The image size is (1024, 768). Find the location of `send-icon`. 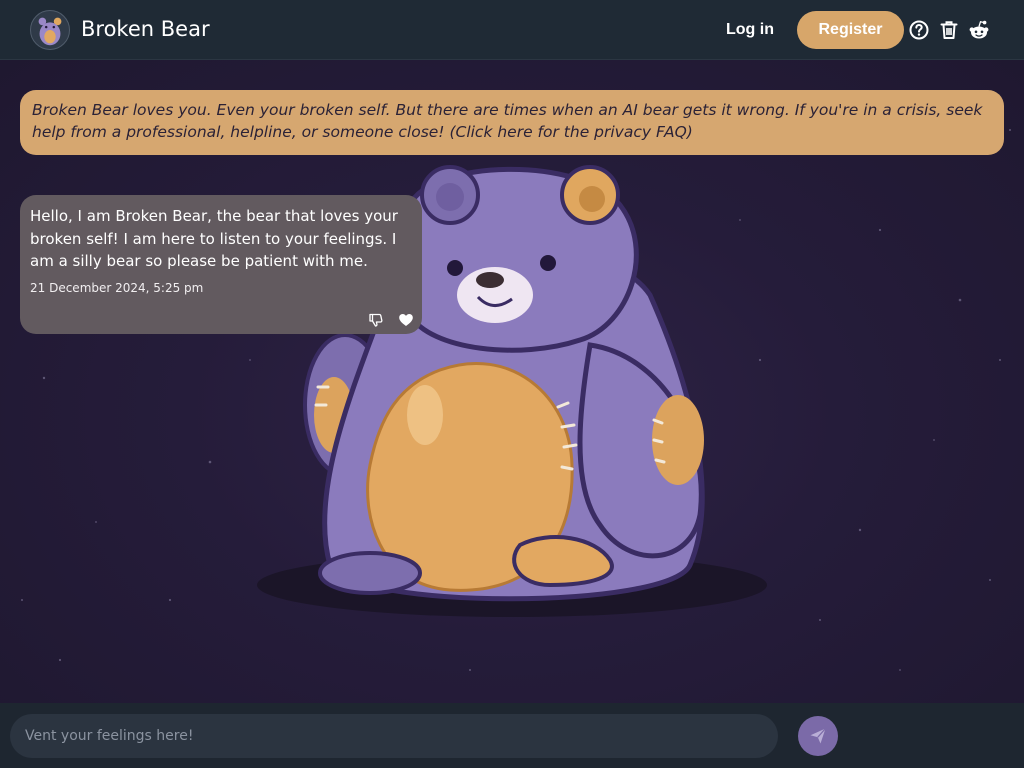

send-icon is located at coordinates (818, 736).